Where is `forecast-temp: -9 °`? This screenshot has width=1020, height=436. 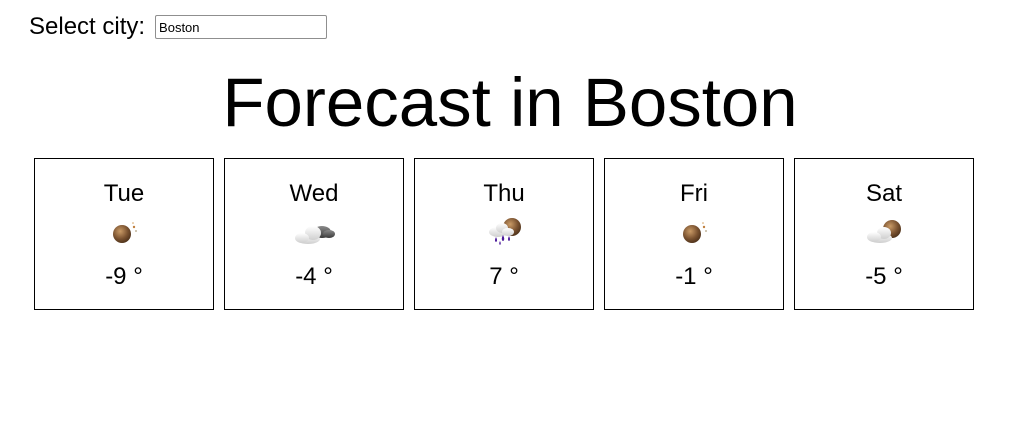 forecast-temp: -9 ° is located at coordinates (124, 276).